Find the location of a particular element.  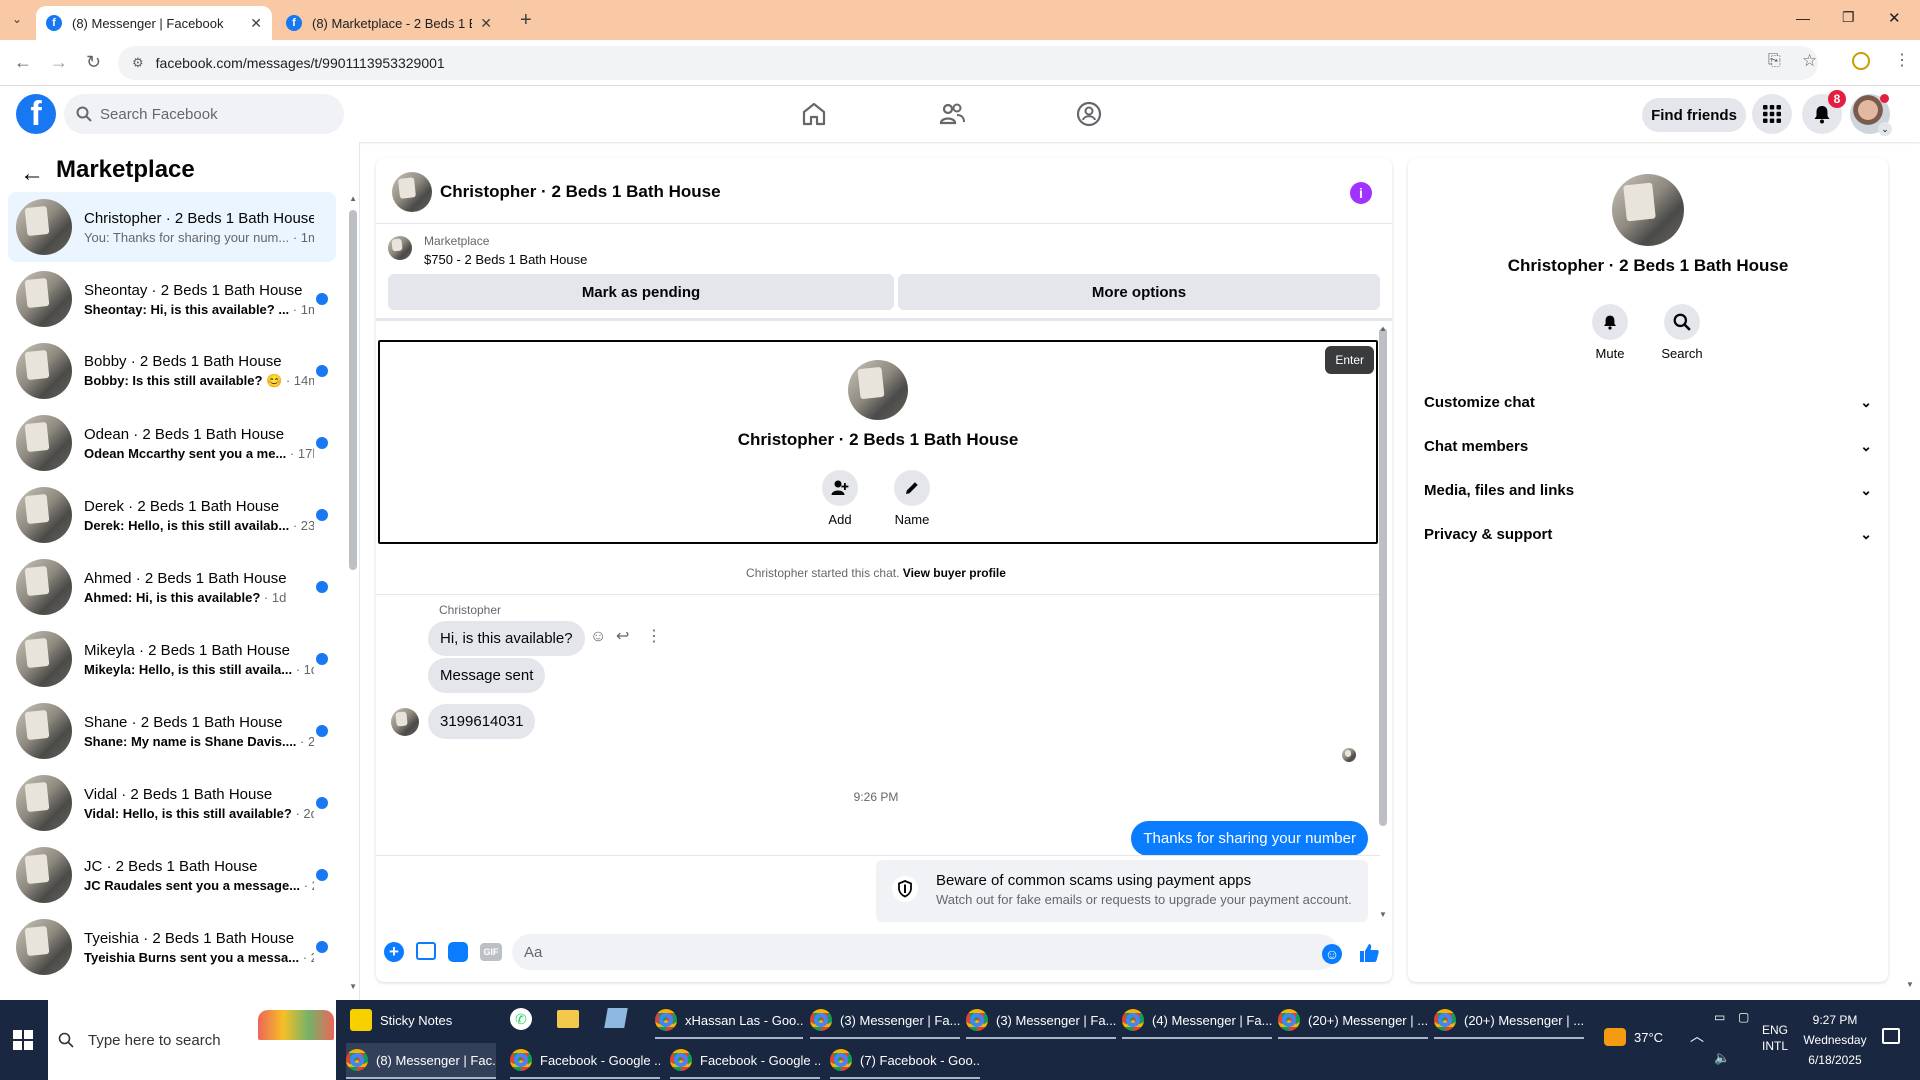

menu-grid-button is located at coordinates (1772, 114).